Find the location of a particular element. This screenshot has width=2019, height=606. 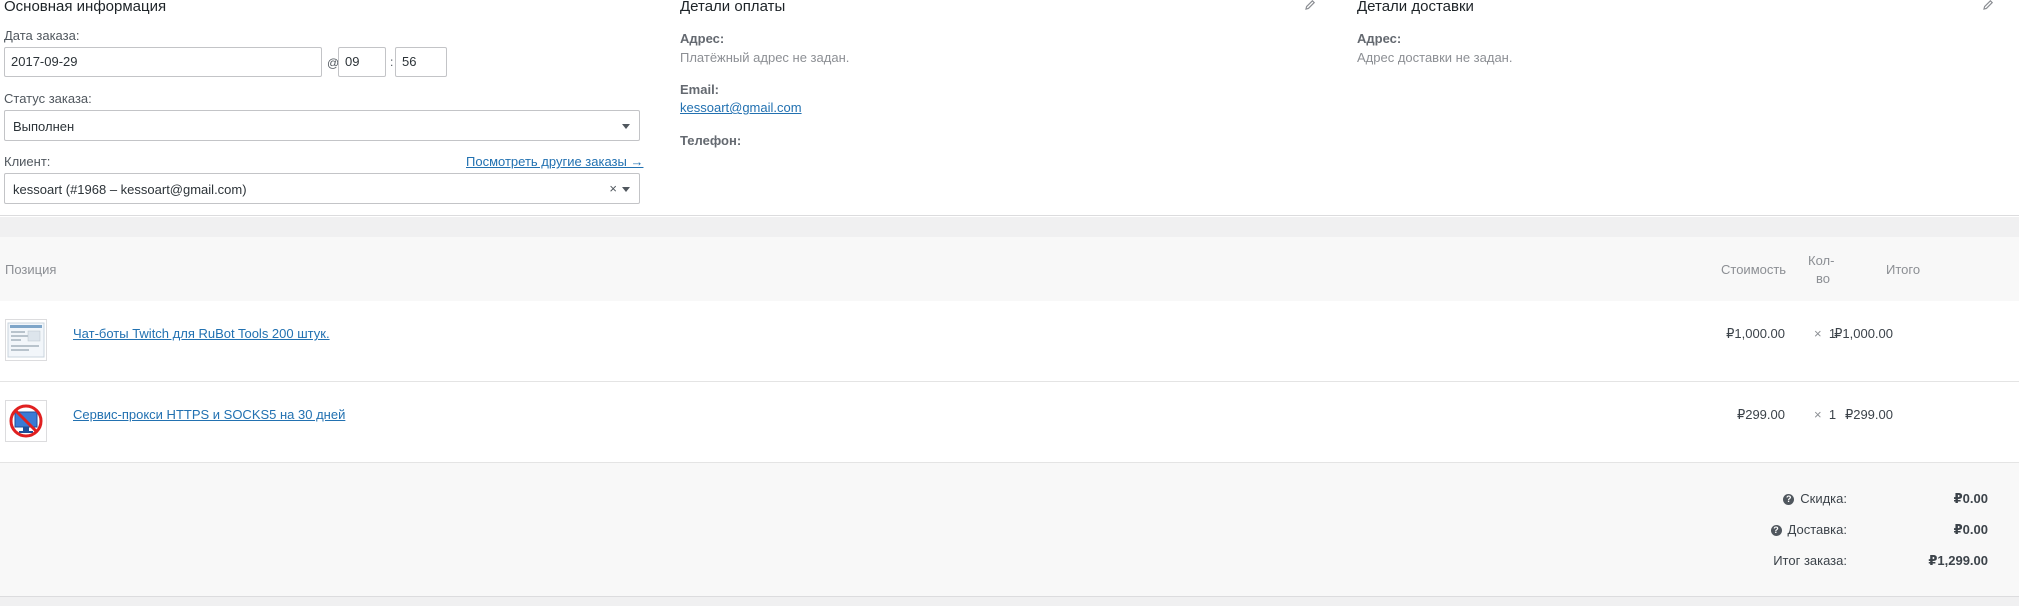

order-status-value: Выполнен is located at coordinates (44, 126).